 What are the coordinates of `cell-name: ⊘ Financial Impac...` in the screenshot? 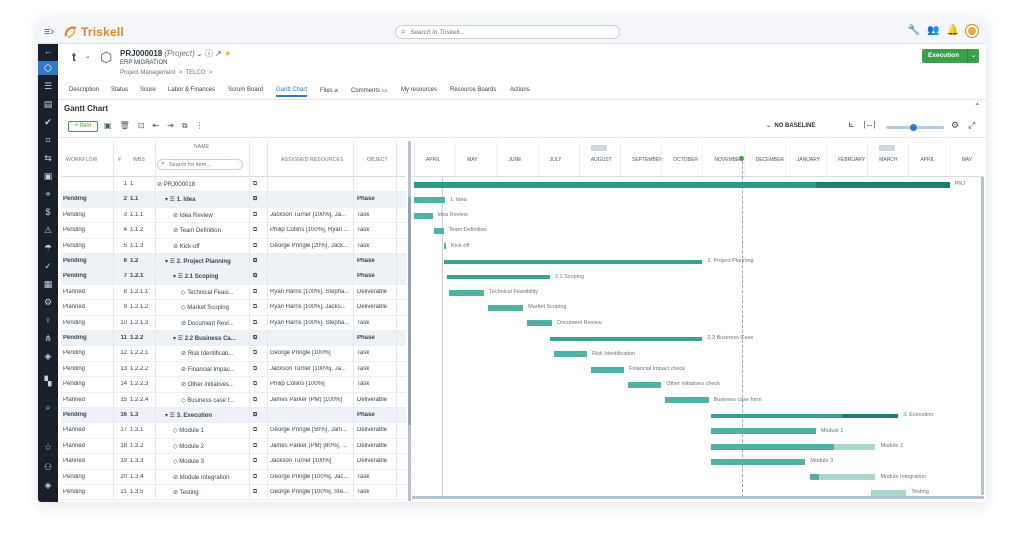 It's located at (215, 369).